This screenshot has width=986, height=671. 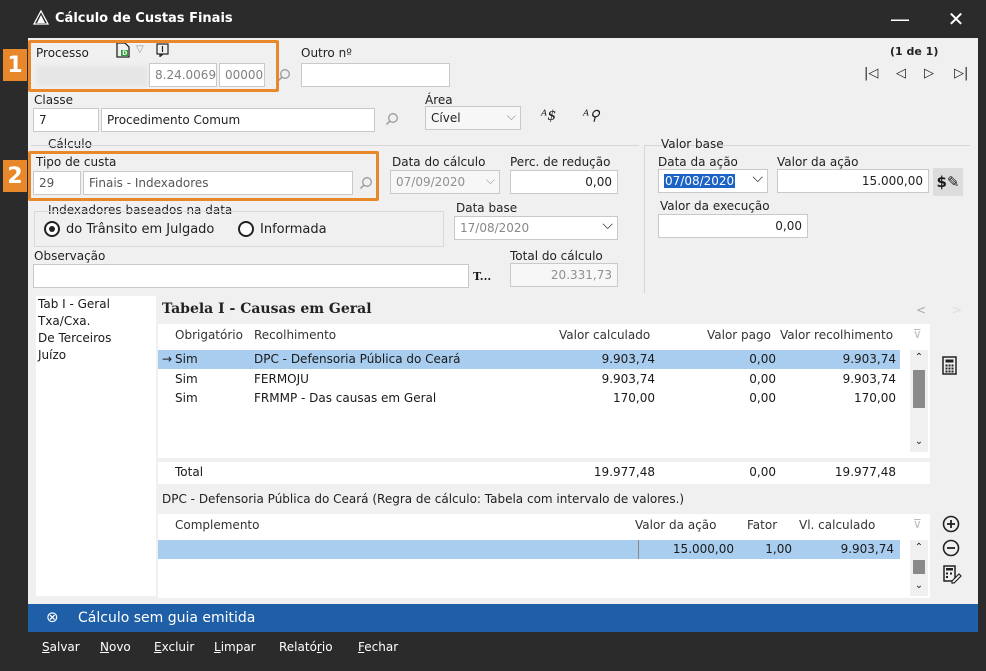 I want to click on novo-label: ovo, so click(x=119, y=647).